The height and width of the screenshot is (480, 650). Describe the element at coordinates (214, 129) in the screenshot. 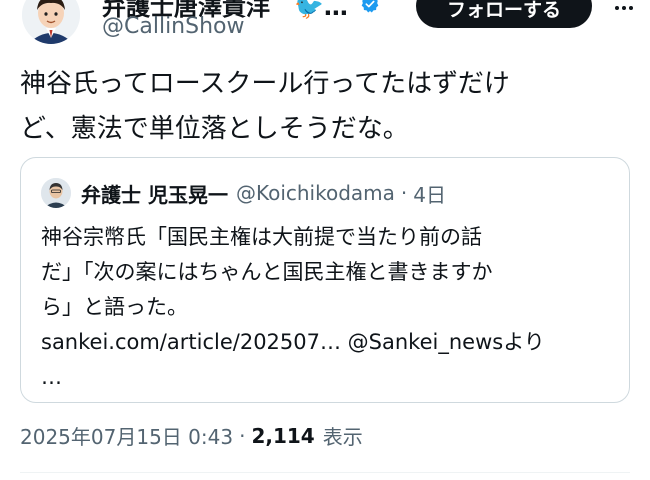

I see `tweet-text-line: ど、憲法で単位落としそうだな。` at that location.